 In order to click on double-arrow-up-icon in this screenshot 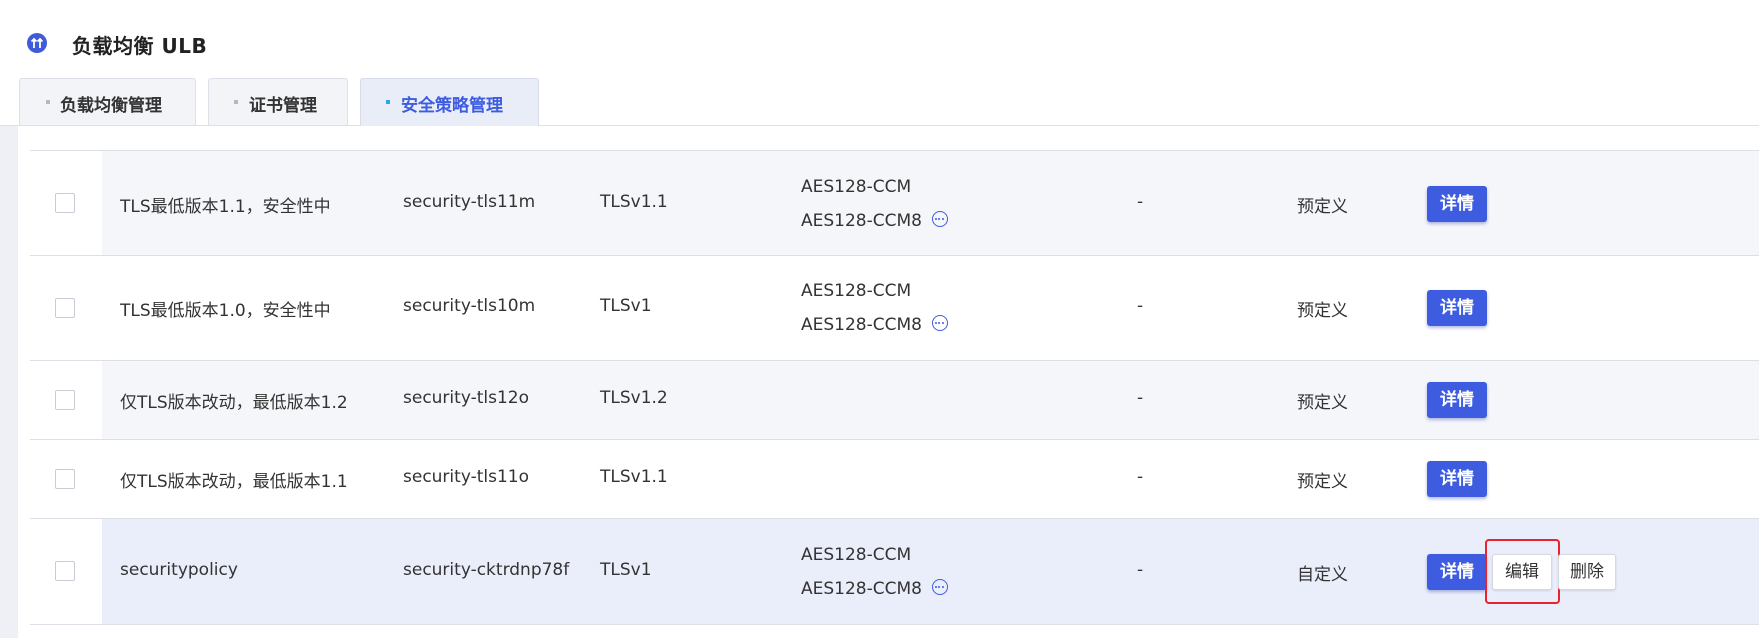, I will do `click(37, 43)`.